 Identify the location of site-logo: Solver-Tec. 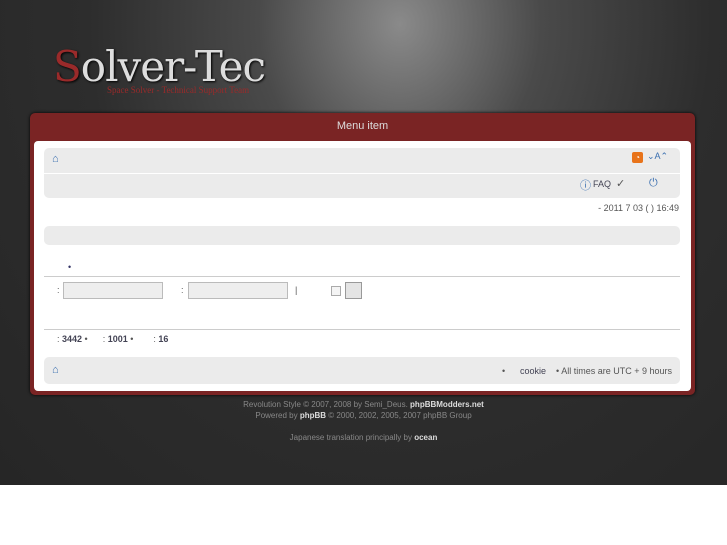
(159, 66).